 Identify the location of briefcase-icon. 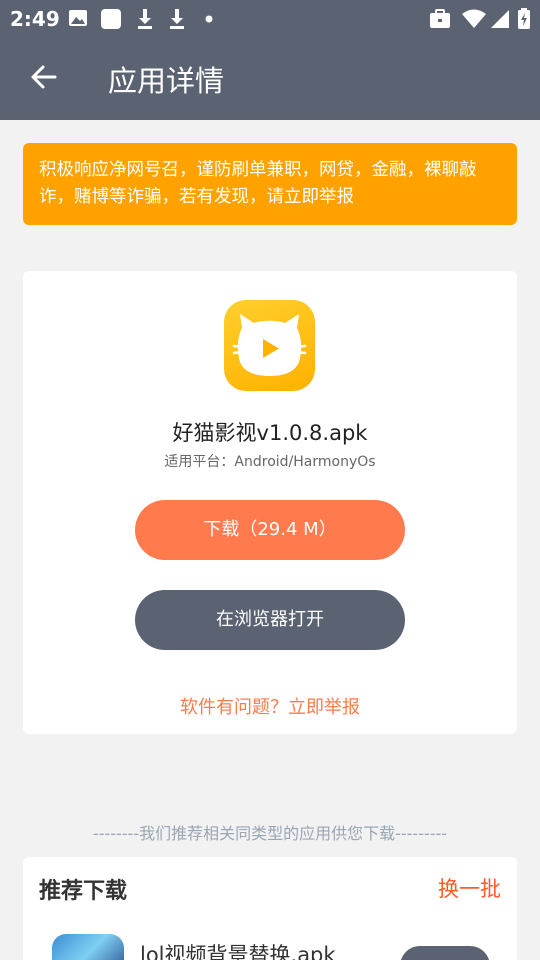
(440, 19).